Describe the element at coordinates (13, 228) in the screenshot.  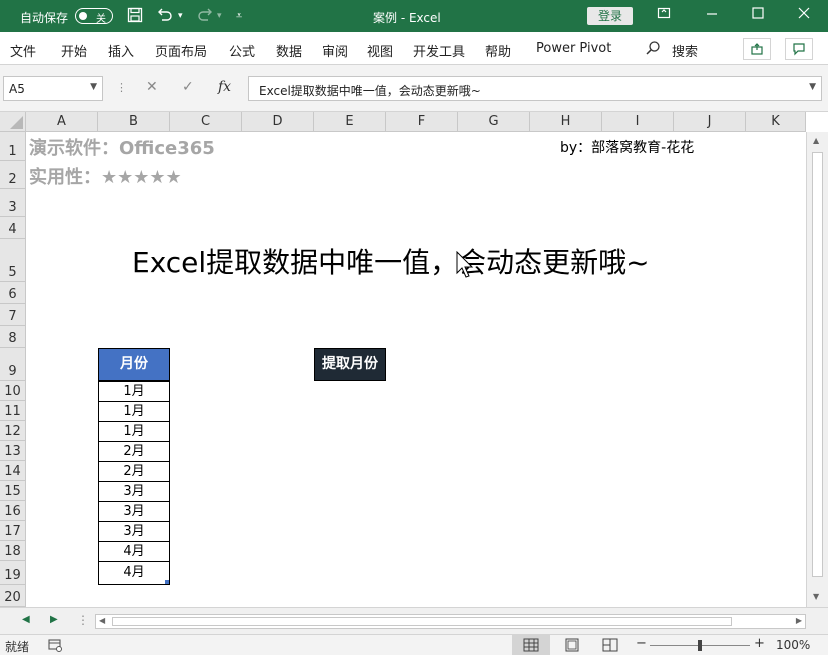
I see `row-header-4: 4` at that location.